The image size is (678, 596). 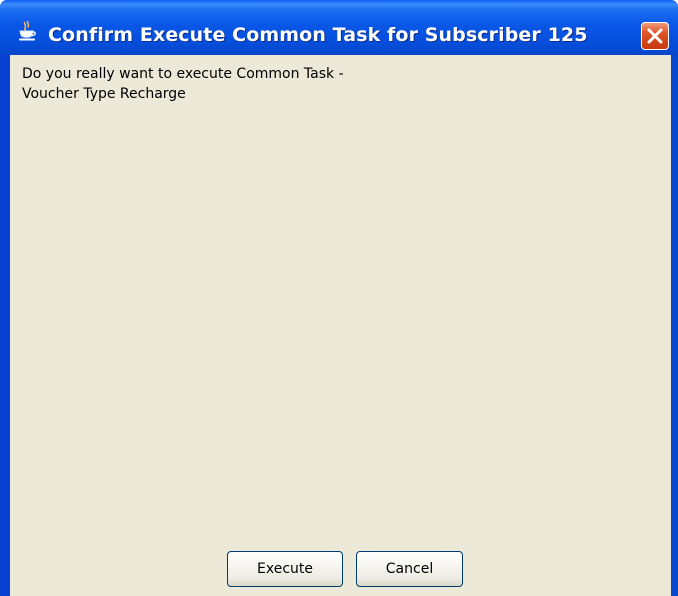 What do you see at coordinates (285, 569) in the screenshot?
I see `execute-button: Execute` at bounding box center [285, 569].